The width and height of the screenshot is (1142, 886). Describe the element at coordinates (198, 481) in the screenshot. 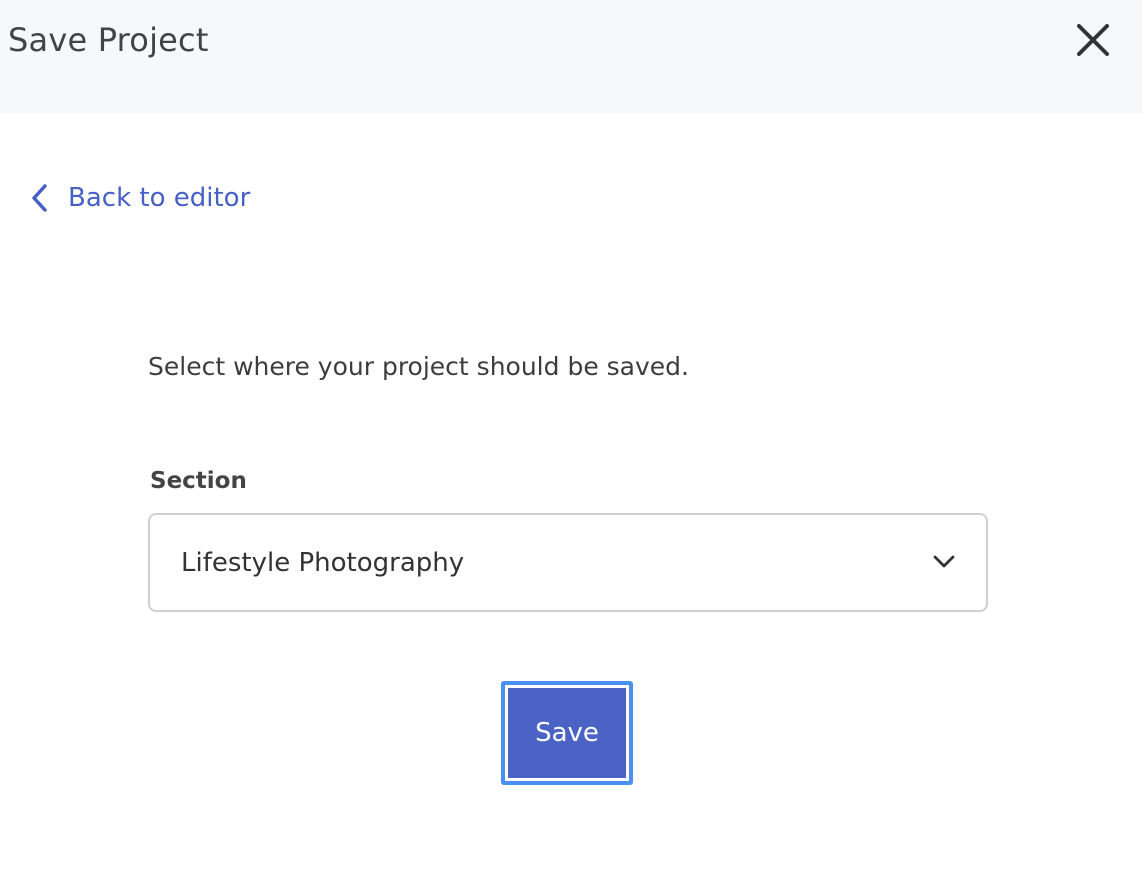

I see `section-label: Section` at that location.